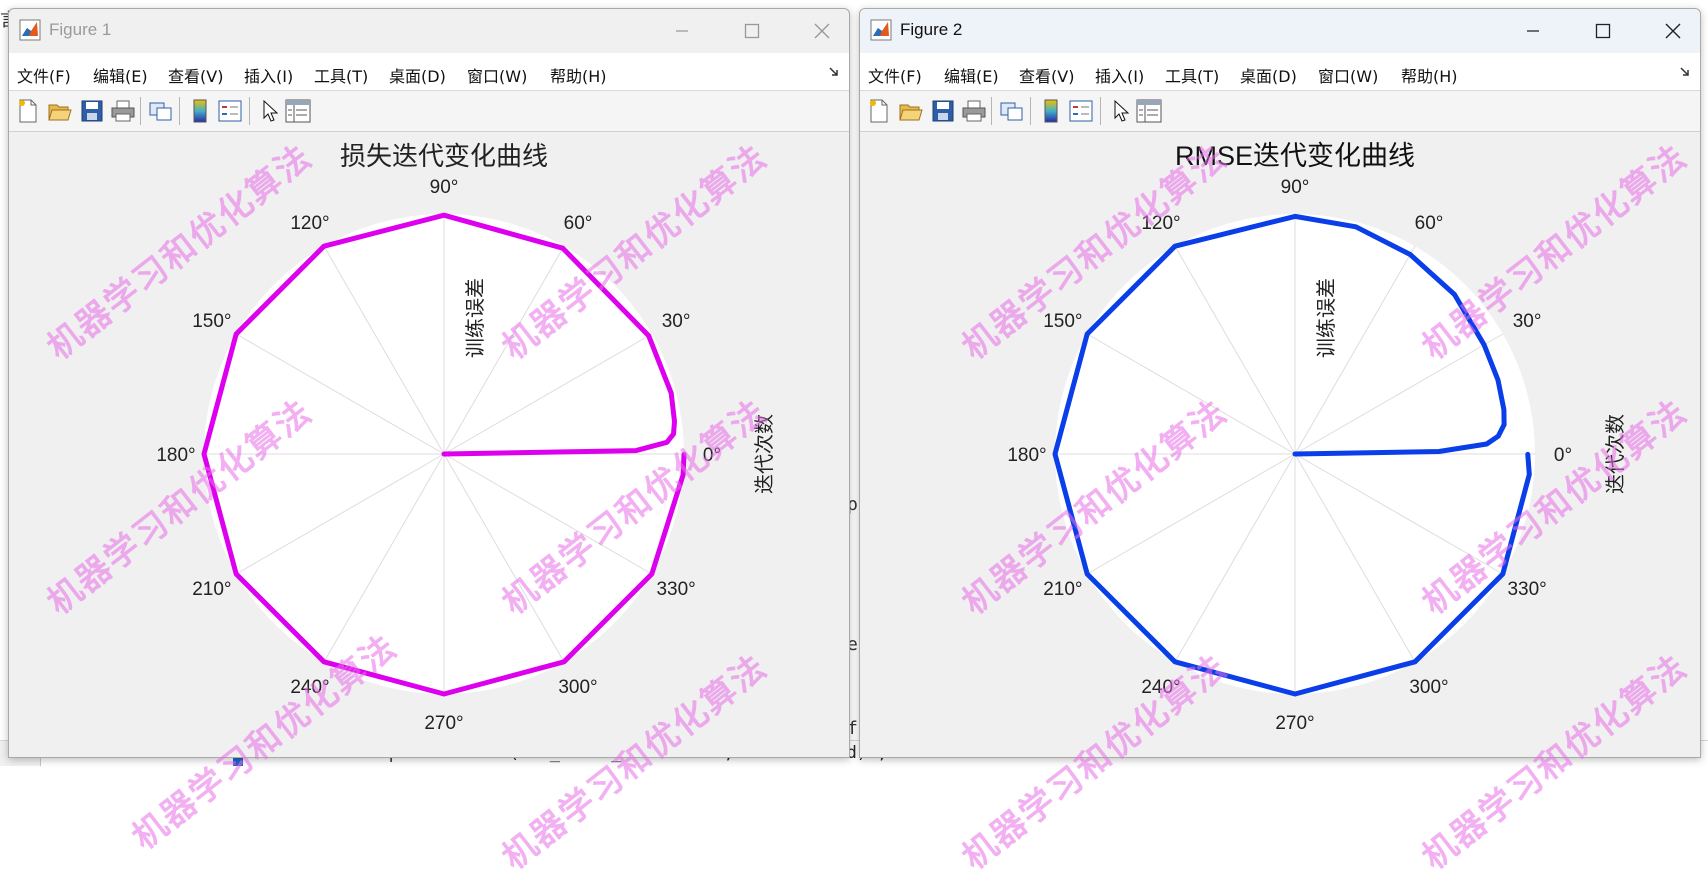  What do you see at coordinates (211, 589) in the screenshot?
I see `theta-tick-label: 210°` at bounding box center [211, 589].